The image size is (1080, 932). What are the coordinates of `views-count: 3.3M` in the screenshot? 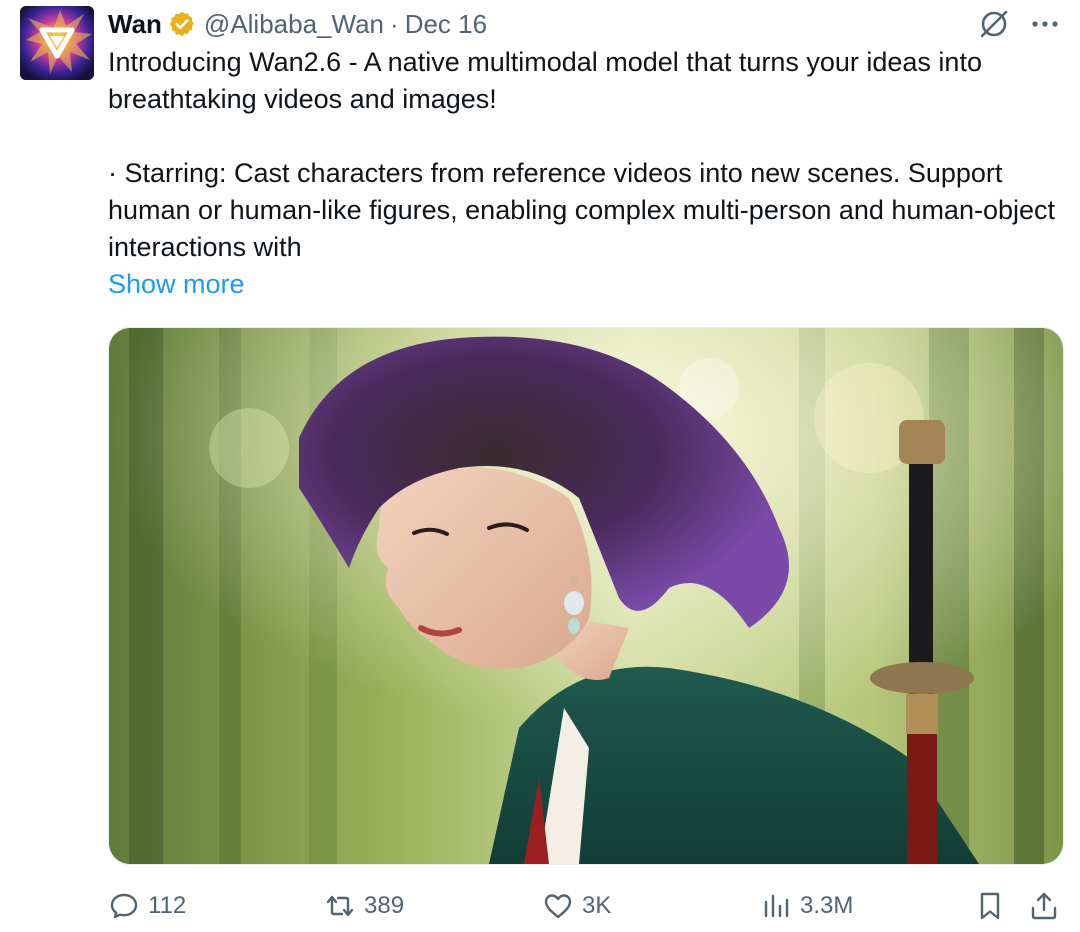 It's located at (827, 905).